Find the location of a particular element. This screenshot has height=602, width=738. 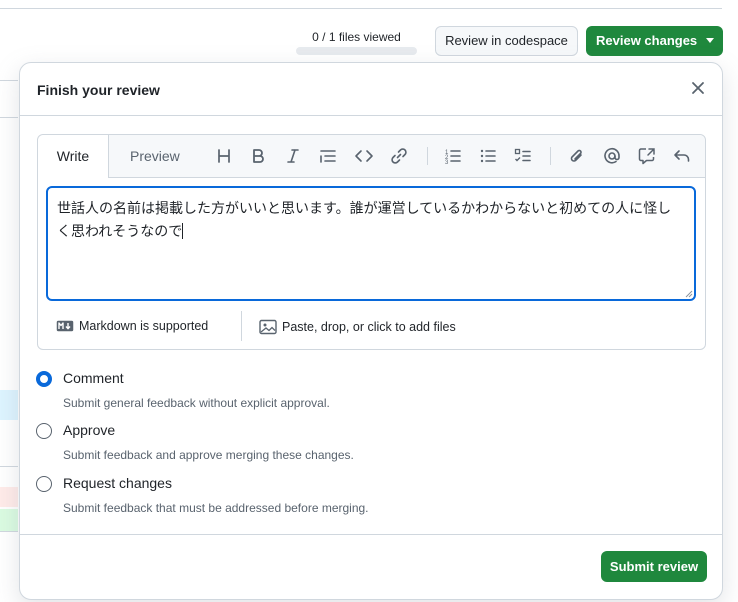

option-label: Comment is located at coordinates (93, 378).